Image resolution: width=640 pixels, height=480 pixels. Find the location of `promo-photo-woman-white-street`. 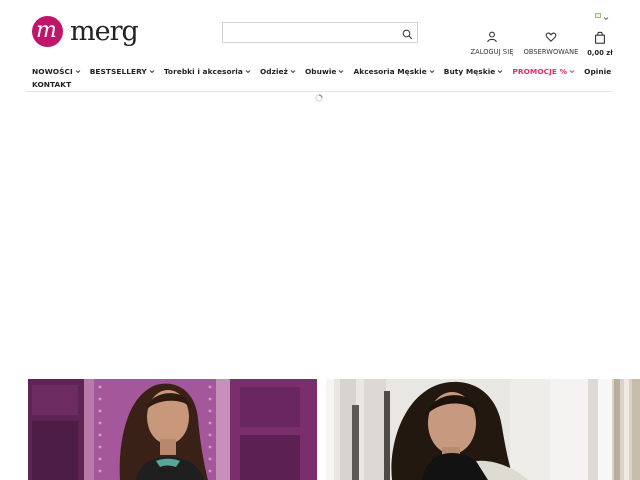

promo-photo-woman-white-street is located at coordinates (469, 429).